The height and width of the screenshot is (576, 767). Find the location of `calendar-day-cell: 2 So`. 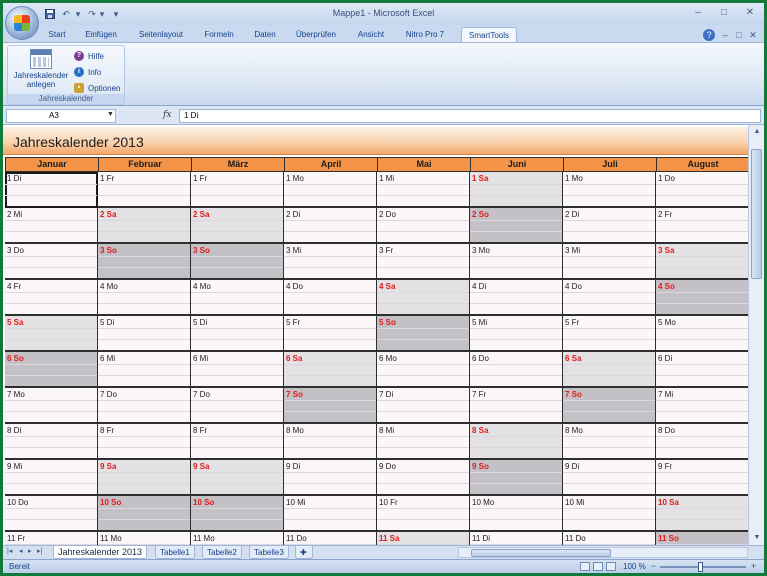

calendar-day-cell: 2 So is located at coordinates (516, 226).